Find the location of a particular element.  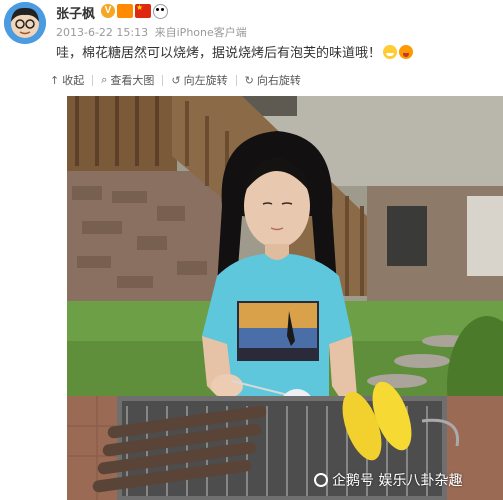

laugh-emoji-icon is located at coordinates (406, 52).